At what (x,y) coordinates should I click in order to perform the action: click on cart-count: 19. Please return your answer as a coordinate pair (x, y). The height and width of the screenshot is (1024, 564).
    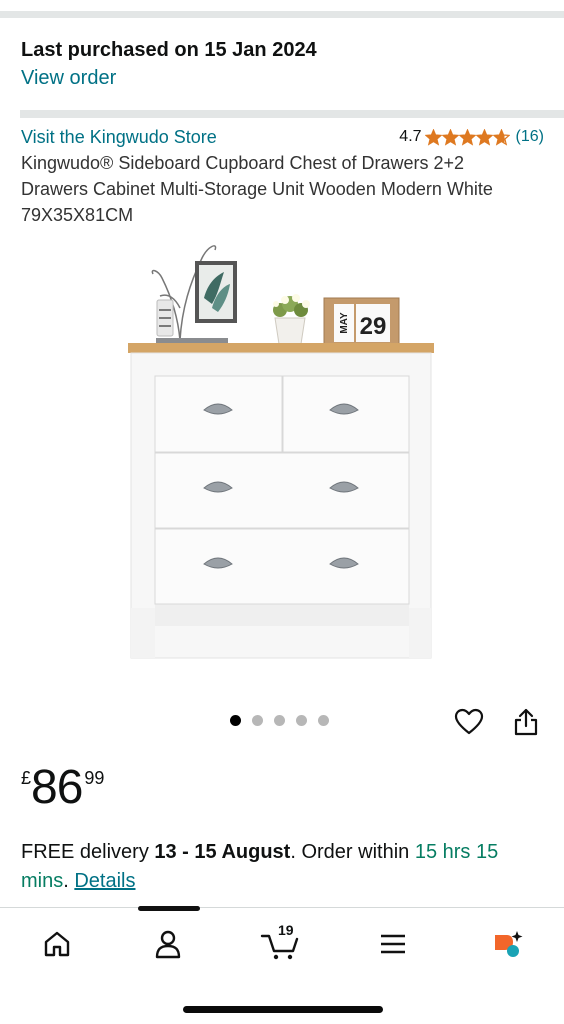
    Looking at the image, I should click on (286, 930).